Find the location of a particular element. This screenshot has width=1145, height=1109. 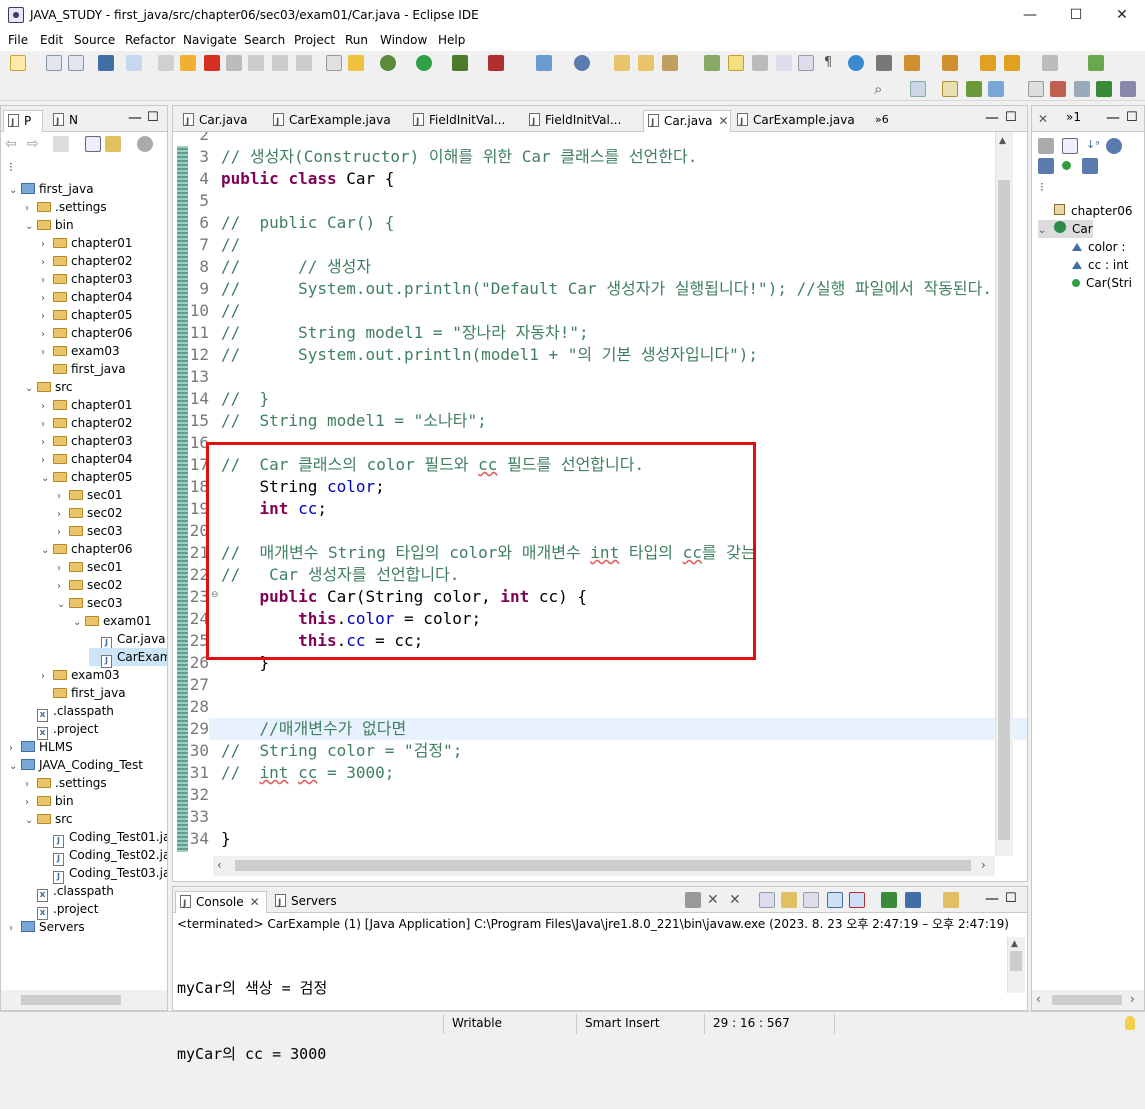

hide-static-icon is located at coordinates (1046, 166).